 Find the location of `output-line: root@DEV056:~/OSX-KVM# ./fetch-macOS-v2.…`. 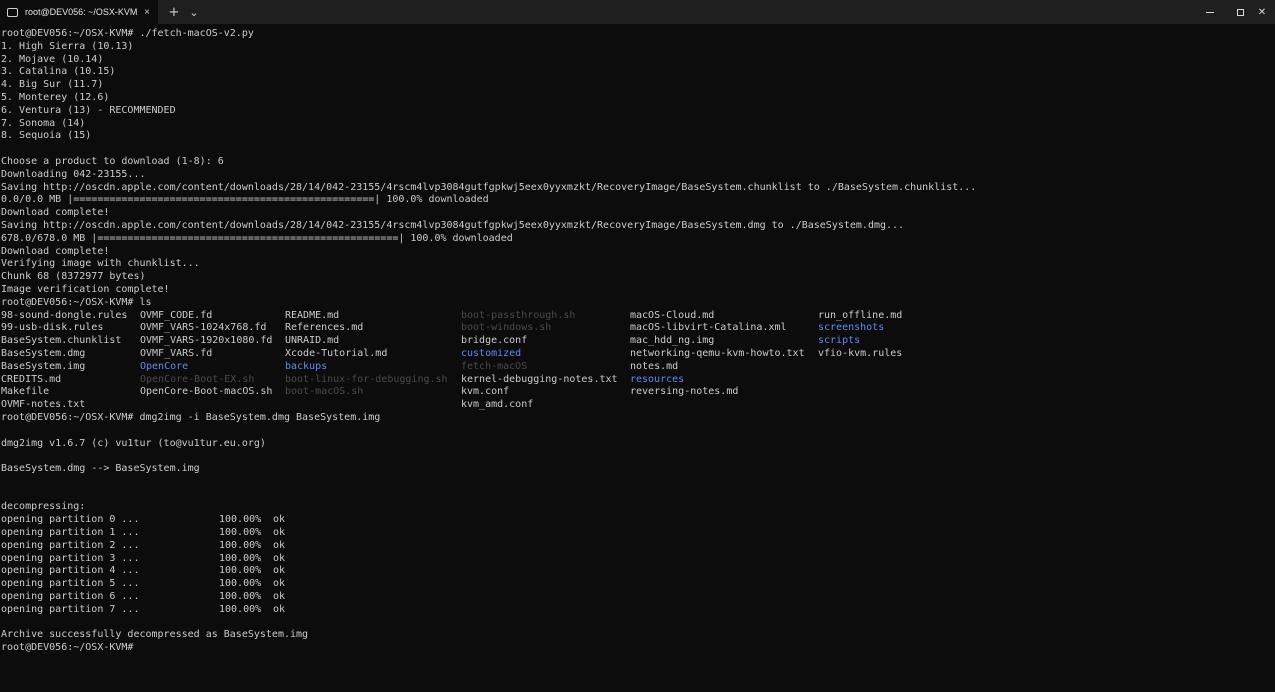

output-line: root@DEV056:~/OSX-KVM# ./fetch-macOS-v2.… is located at coordinates (127, 33).